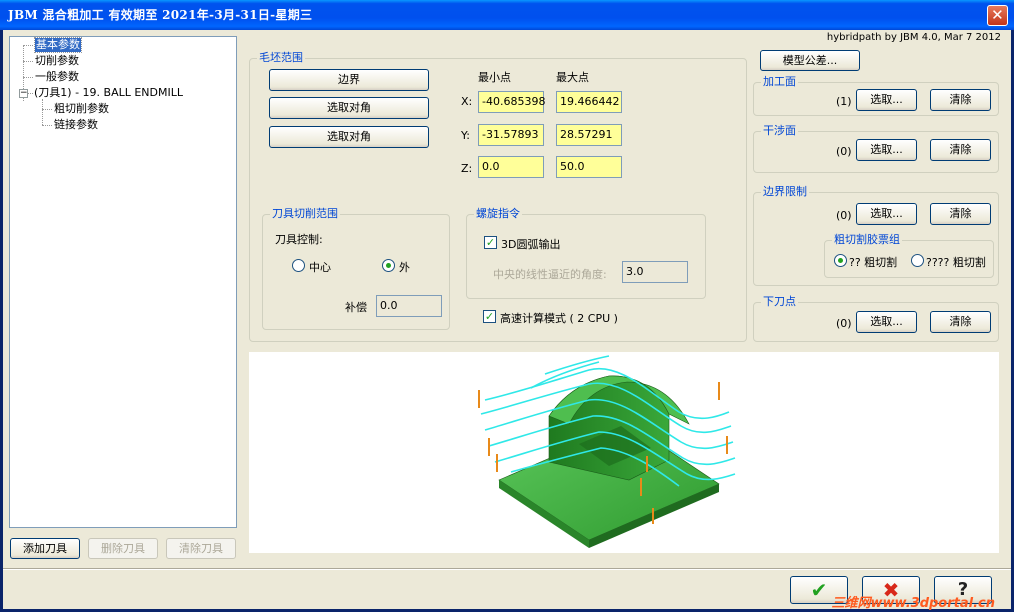  What do you see at coordinates (572, 77) in the screenshot?
I see `max-point-header: 最大点` at bounding box center [572, 77].